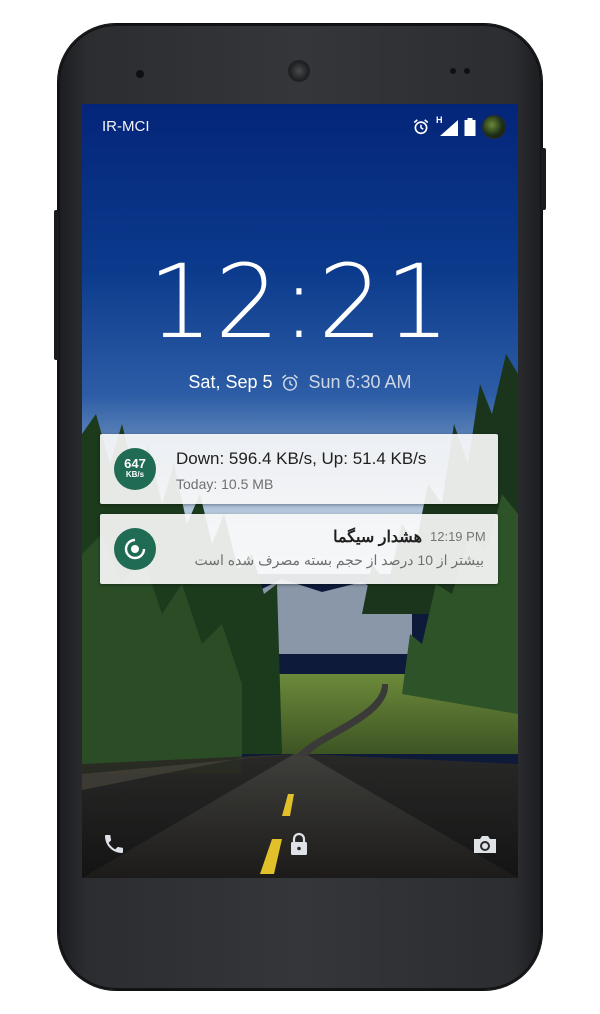  What do you see at coordinates (300, 382) in the screenshot?
I see `date-alarm-row: Sat, Sep 5 Sun 6:30 AM` at bounding box center [300, 382].